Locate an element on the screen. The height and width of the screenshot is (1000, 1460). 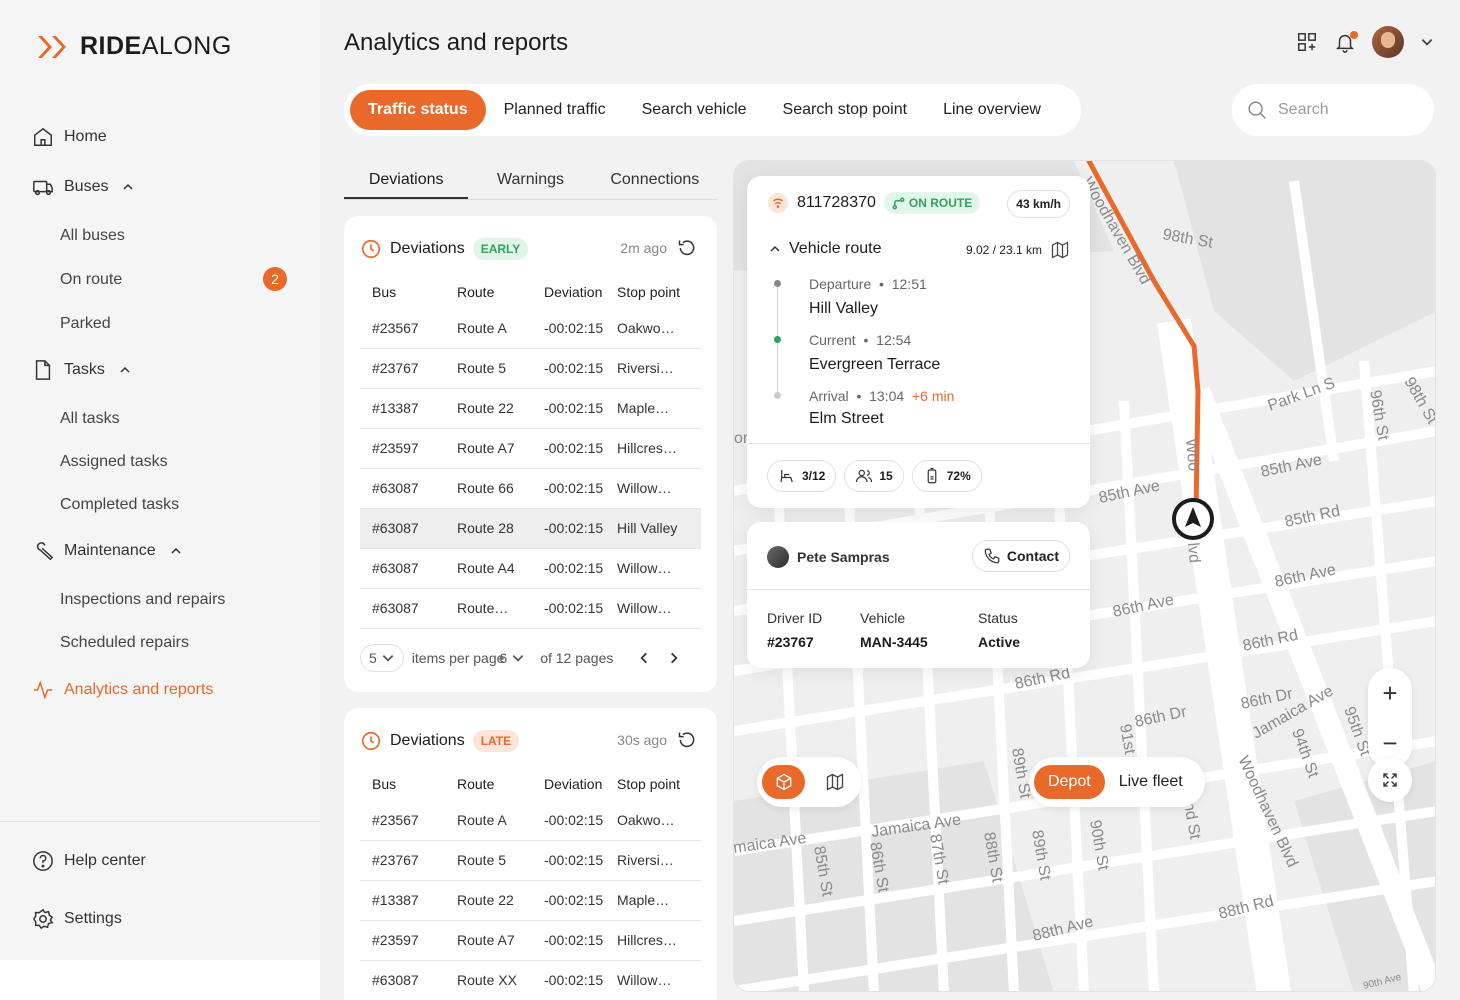
search-input is located at coordinates (1343, 110).